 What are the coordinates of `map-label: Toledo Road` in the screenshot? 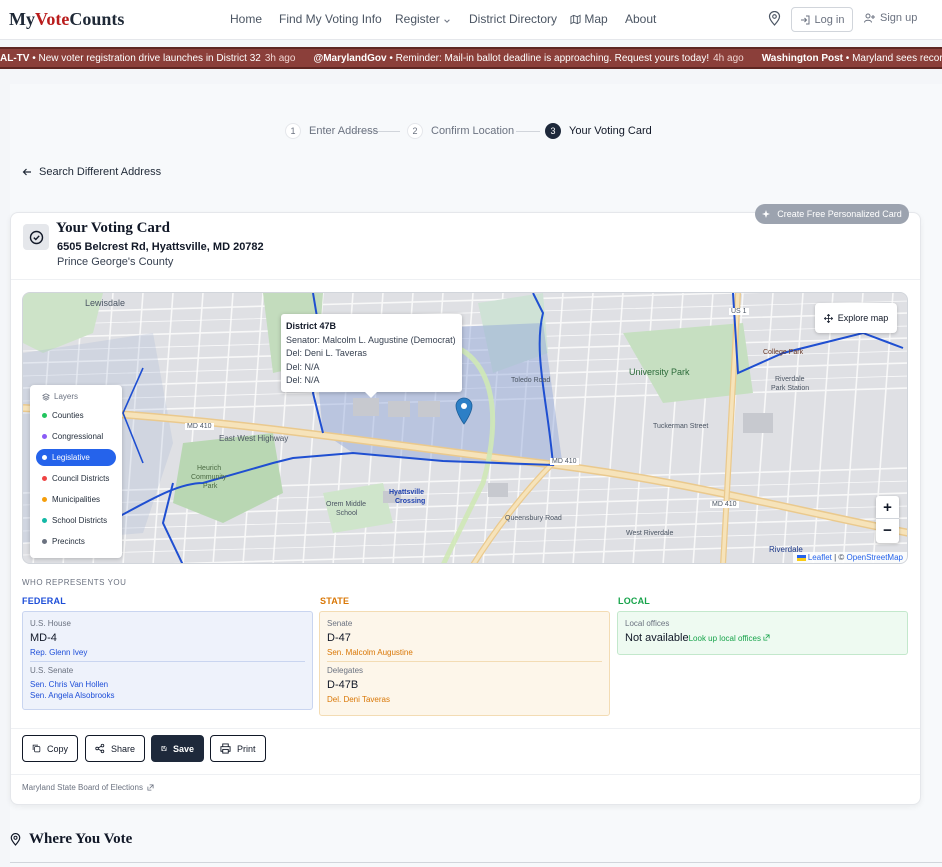 It's located at (531, 380).